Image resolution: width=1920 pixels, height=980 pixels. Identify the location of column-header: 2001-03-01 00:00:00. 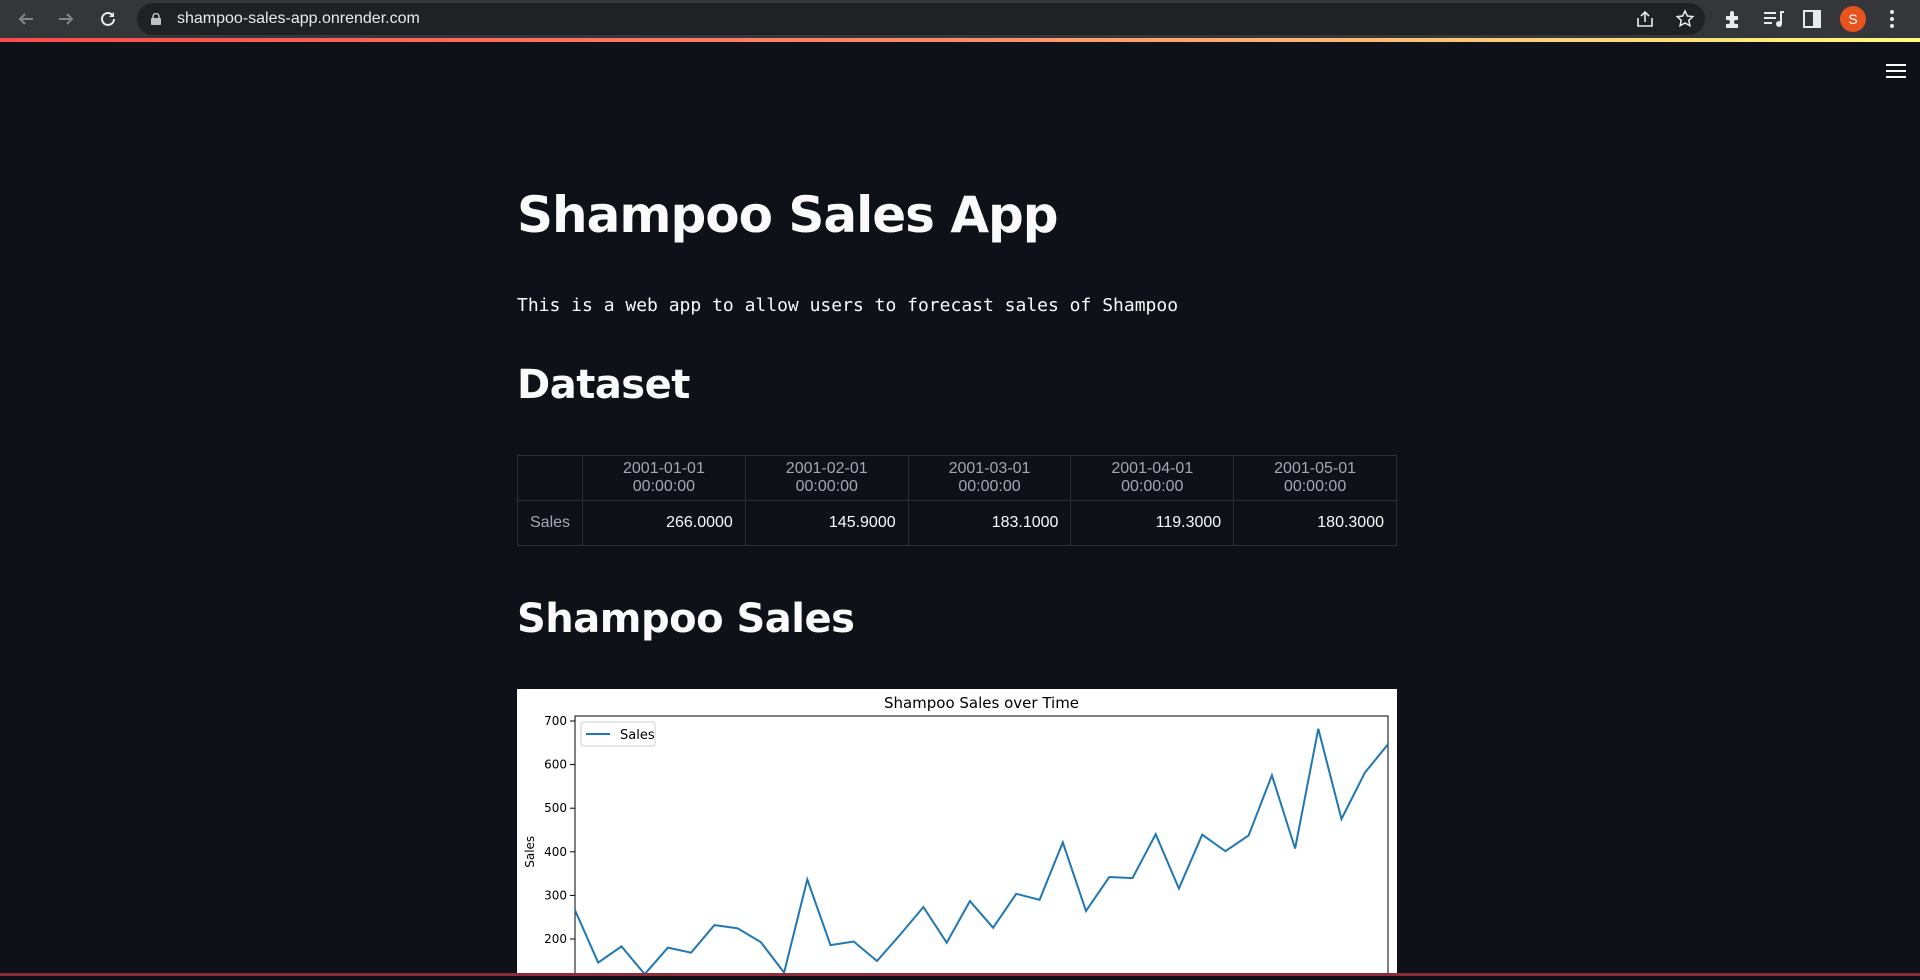
(989, 478).